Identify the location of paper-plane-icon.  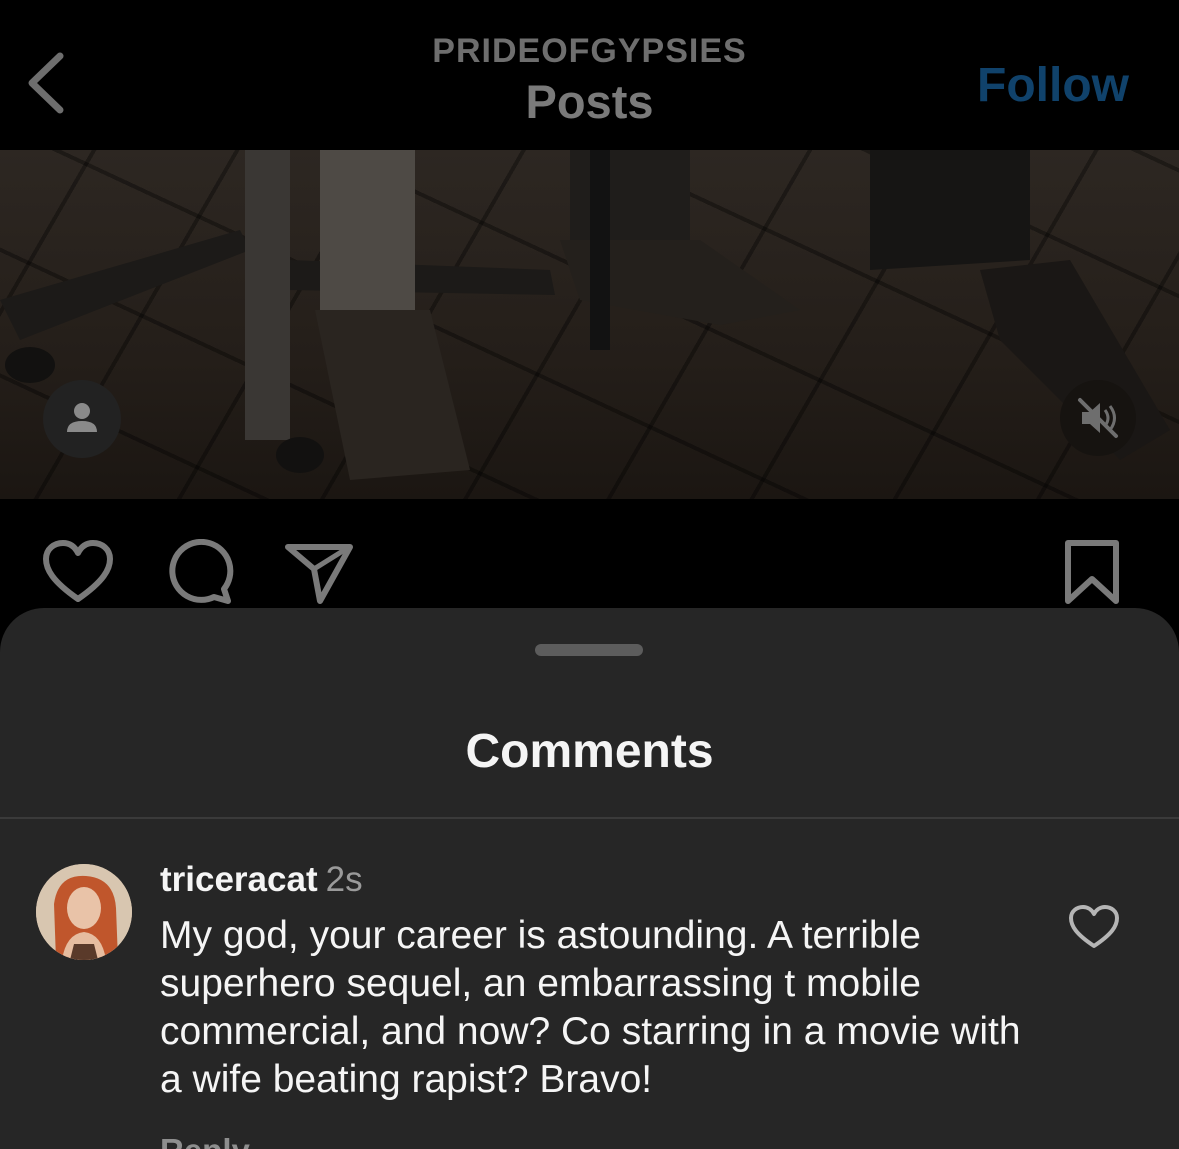
(319, 574).